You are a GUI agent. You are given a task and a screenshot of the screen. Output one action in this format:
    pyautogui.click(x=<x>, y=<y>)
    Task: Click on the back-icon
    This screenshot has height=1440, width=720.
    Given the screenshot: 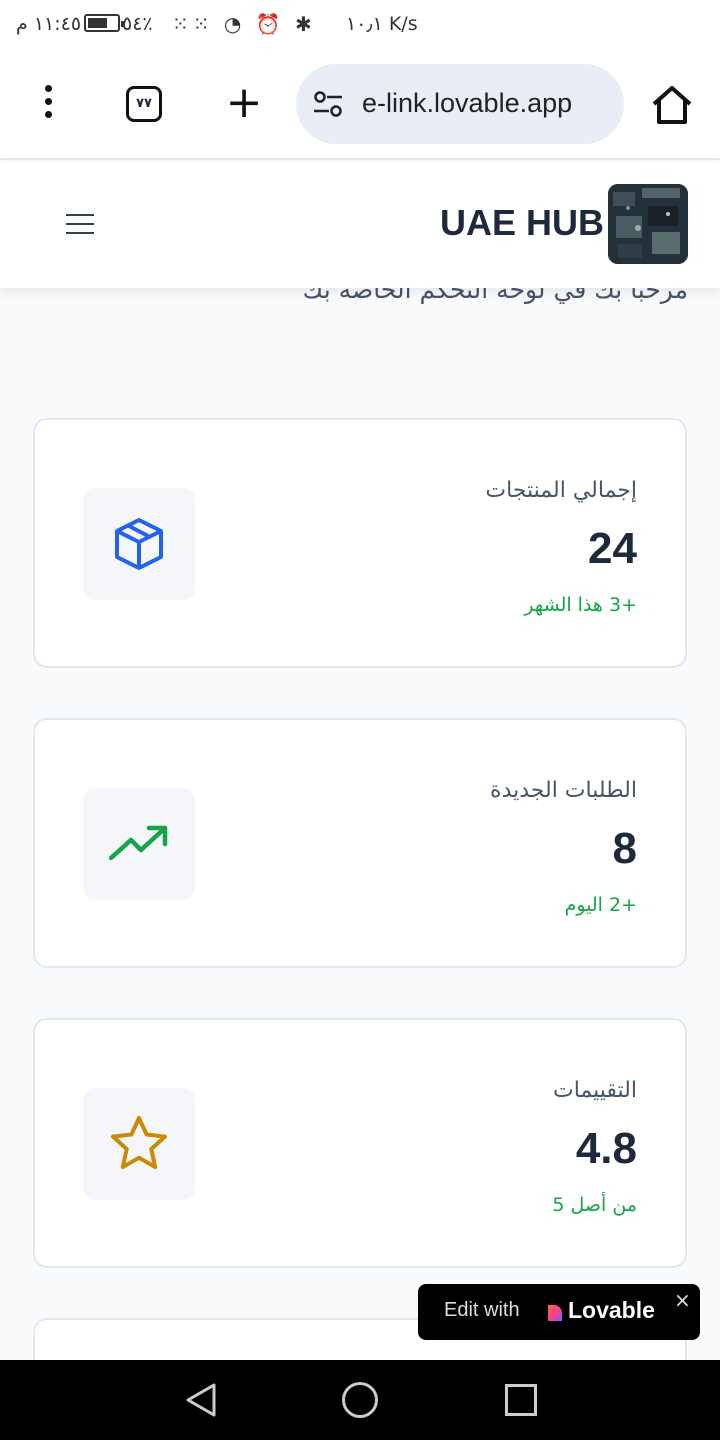 What is the action you would take?
    pyautogui.click(x=201, y=1400)
    